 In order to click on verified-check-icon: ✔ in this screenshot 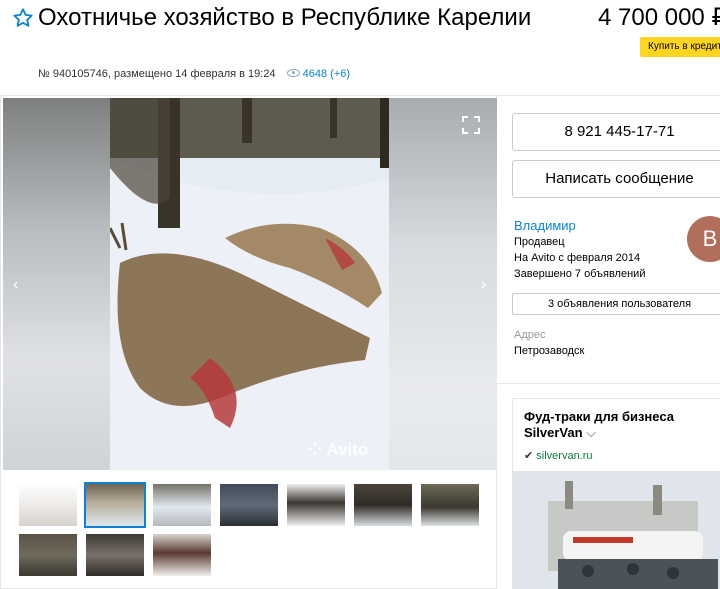, I will do `click(529, 456)`.